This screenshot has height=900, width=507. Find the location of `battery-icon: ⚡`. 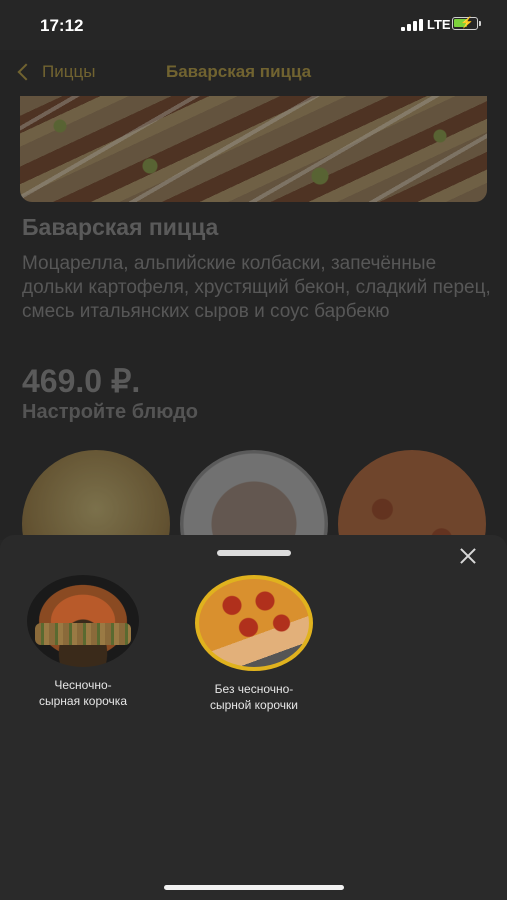

battery-icon: ⚡ is located at coordinates (465, 23).